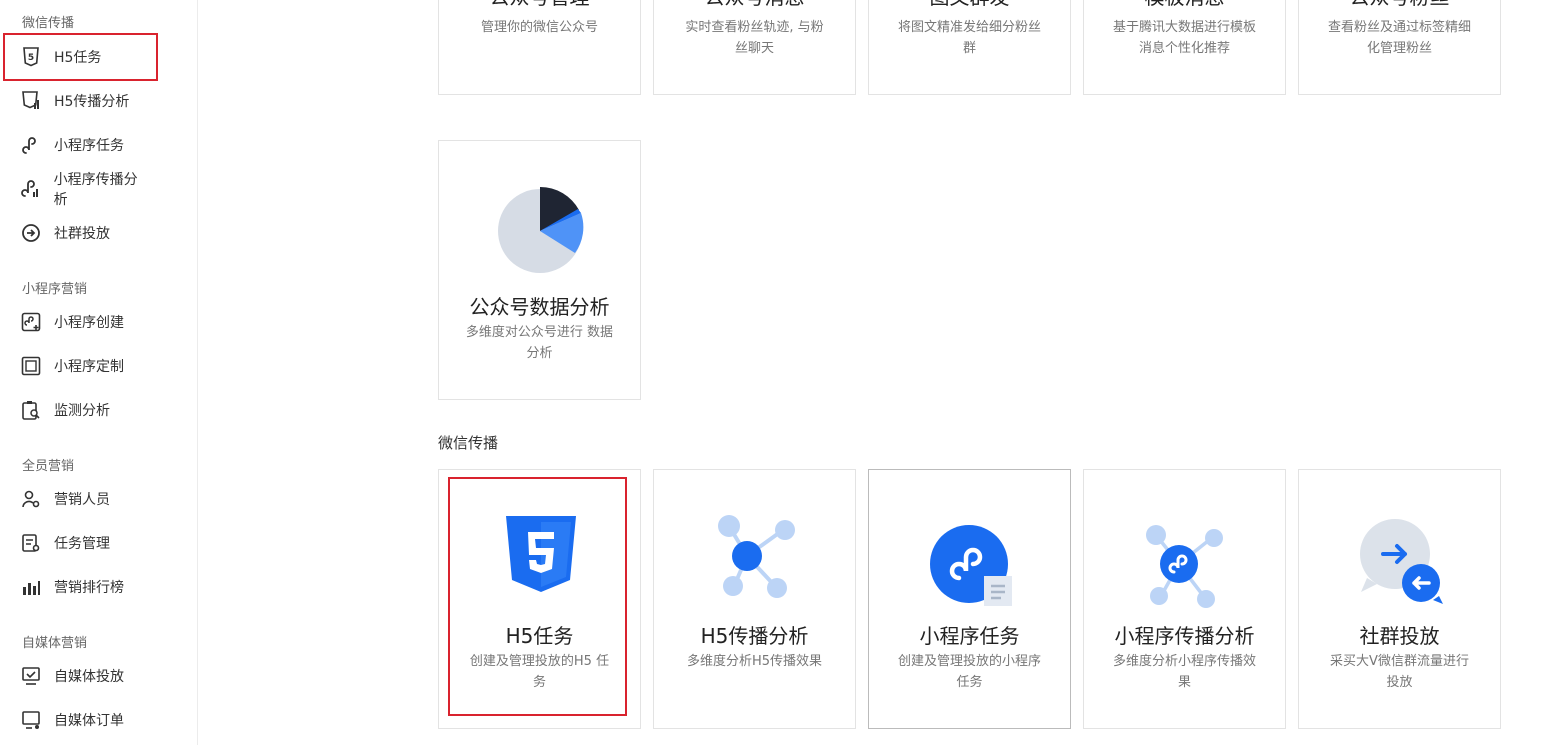 The width and height of the screenshot is (1541, 745). Describe the element at coordinates (1184, 5) in the screenshot. I see `card-title: 模板消息` at that location.